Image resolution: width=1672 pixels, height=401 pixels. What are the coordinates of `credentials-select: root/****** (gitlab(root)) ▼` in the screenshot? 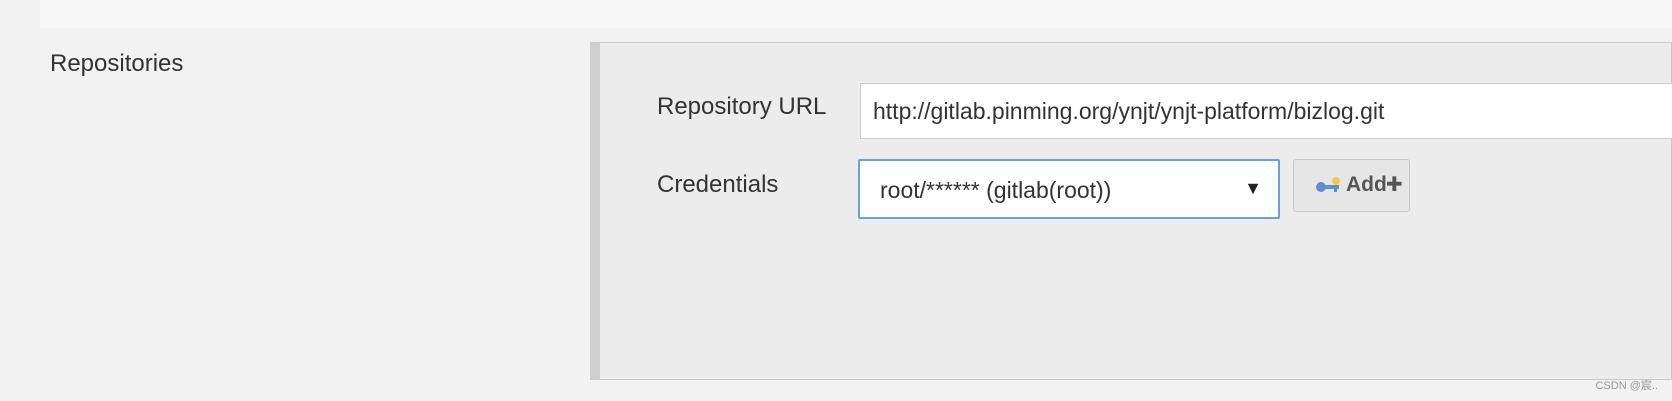 It's located at (1069, 189).